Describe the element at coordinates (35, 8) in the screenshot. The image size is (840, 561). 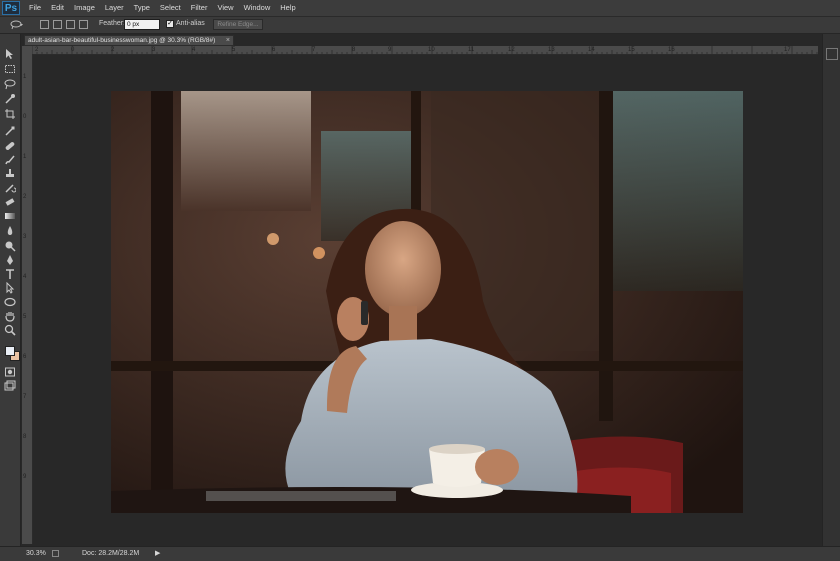
I see `menu-file: File` at that location.